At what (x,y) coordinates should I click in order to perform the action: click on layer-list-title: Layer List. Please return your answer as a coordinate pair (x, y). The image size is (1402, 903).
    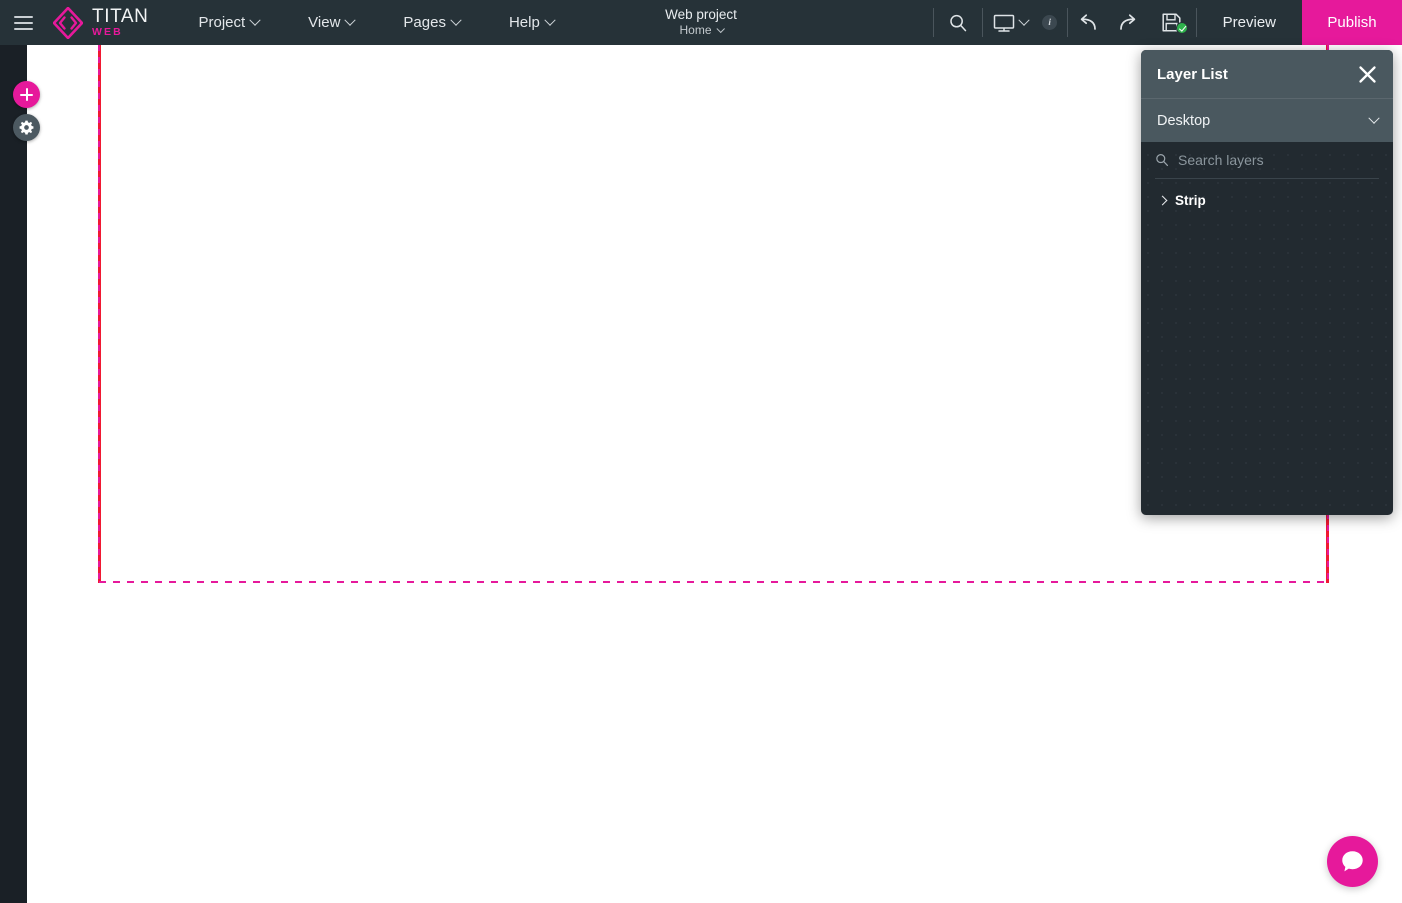
    Looking at the image, I should click on (1192, 74).